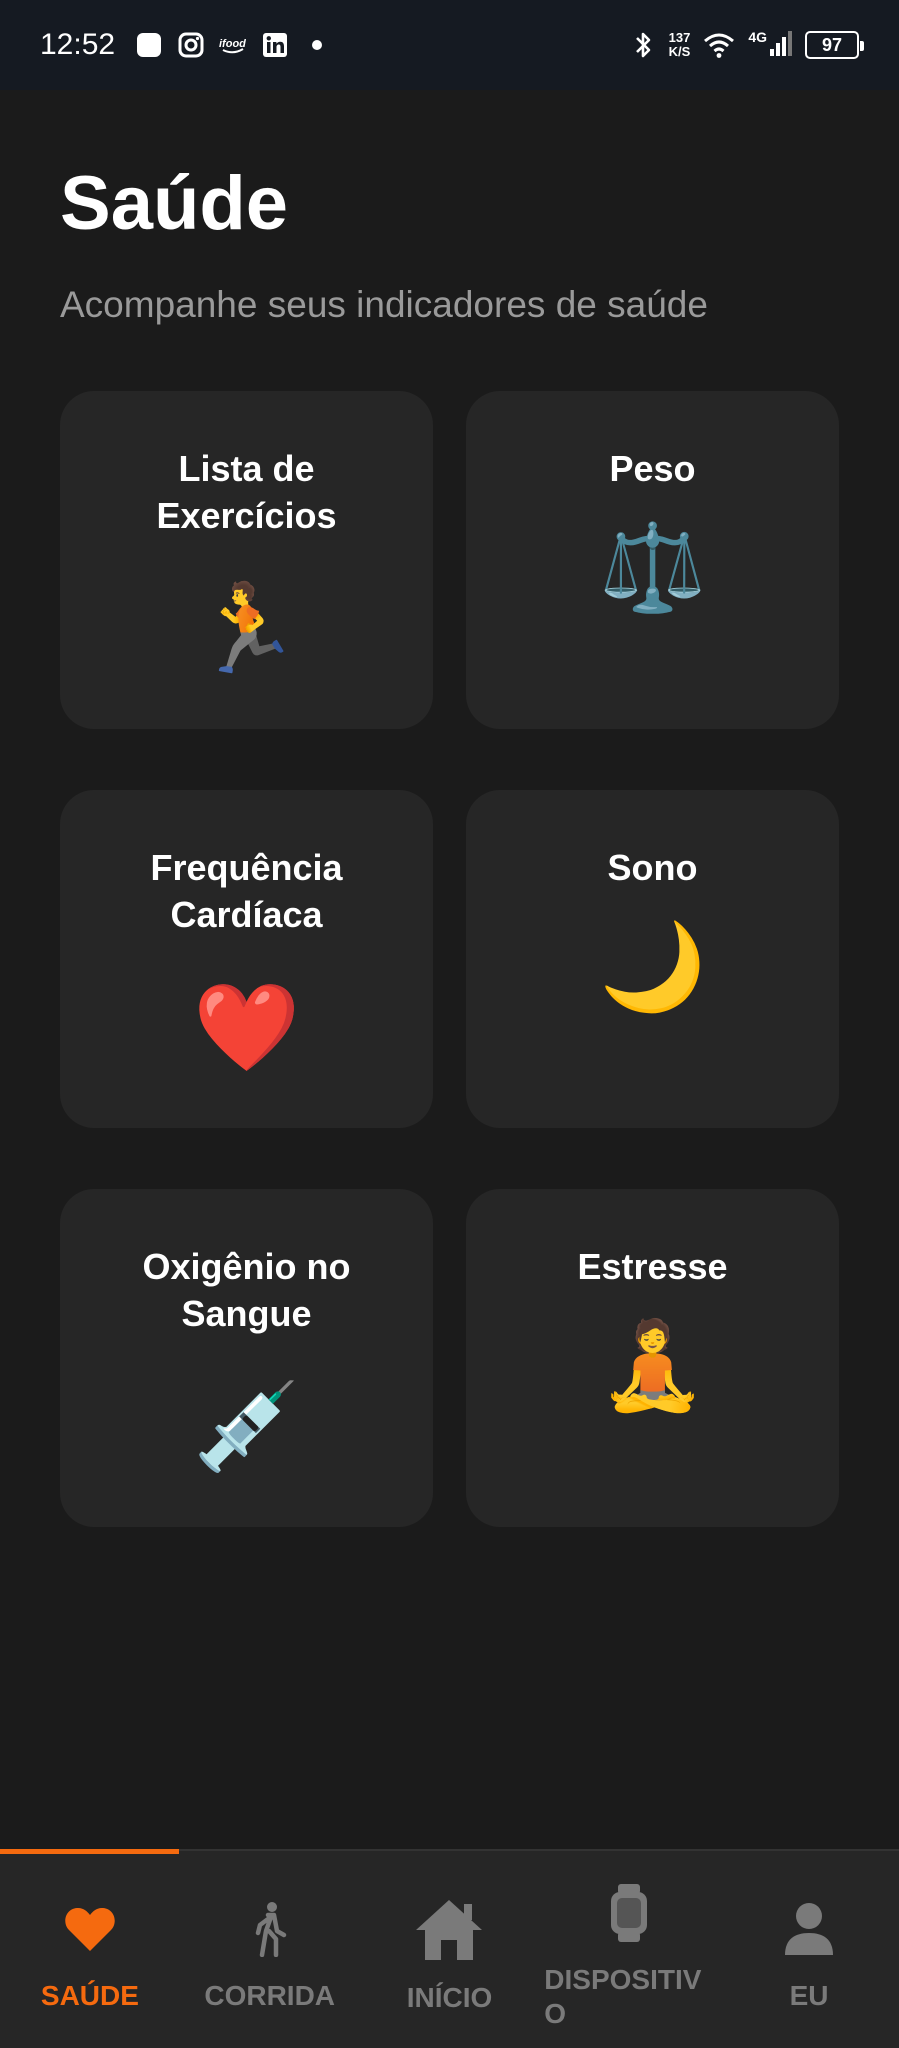 The image size is (899, 2048). What do you see at coordinates (652, 1366) in the screenshot?
I see `meditation-icon: 🧘` at bounding box center [652, 1366].